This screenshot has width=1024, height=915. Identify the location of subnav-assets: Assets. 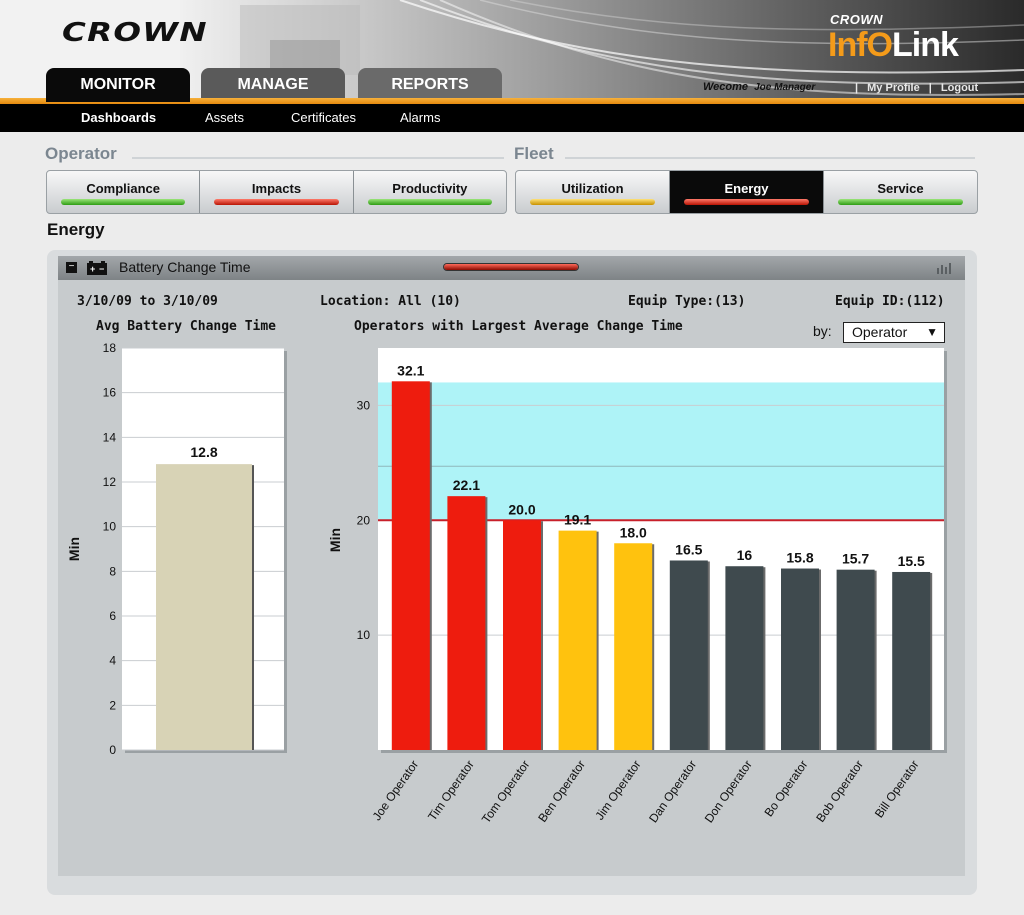
(224, 117).